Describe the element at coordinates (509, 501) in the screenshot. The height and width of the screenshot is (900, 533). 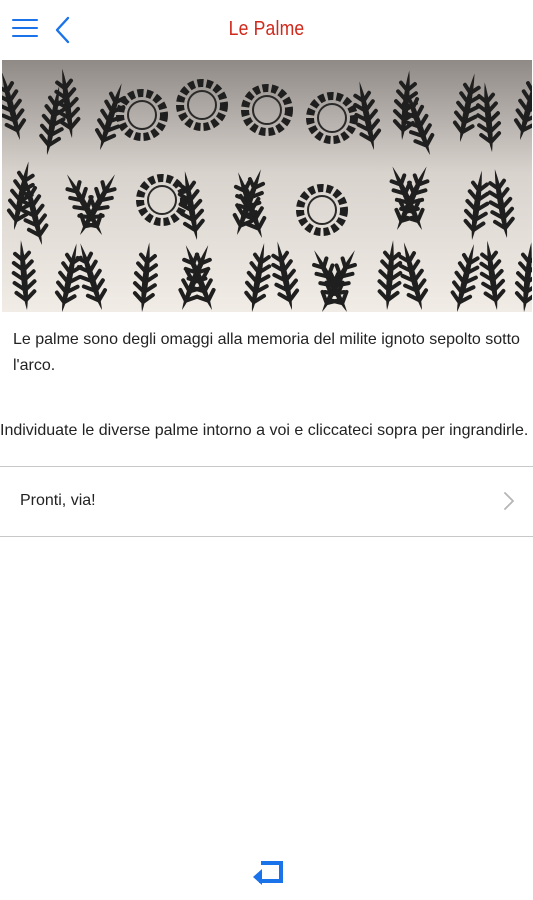
I see `chevron-right-icon` at that location.